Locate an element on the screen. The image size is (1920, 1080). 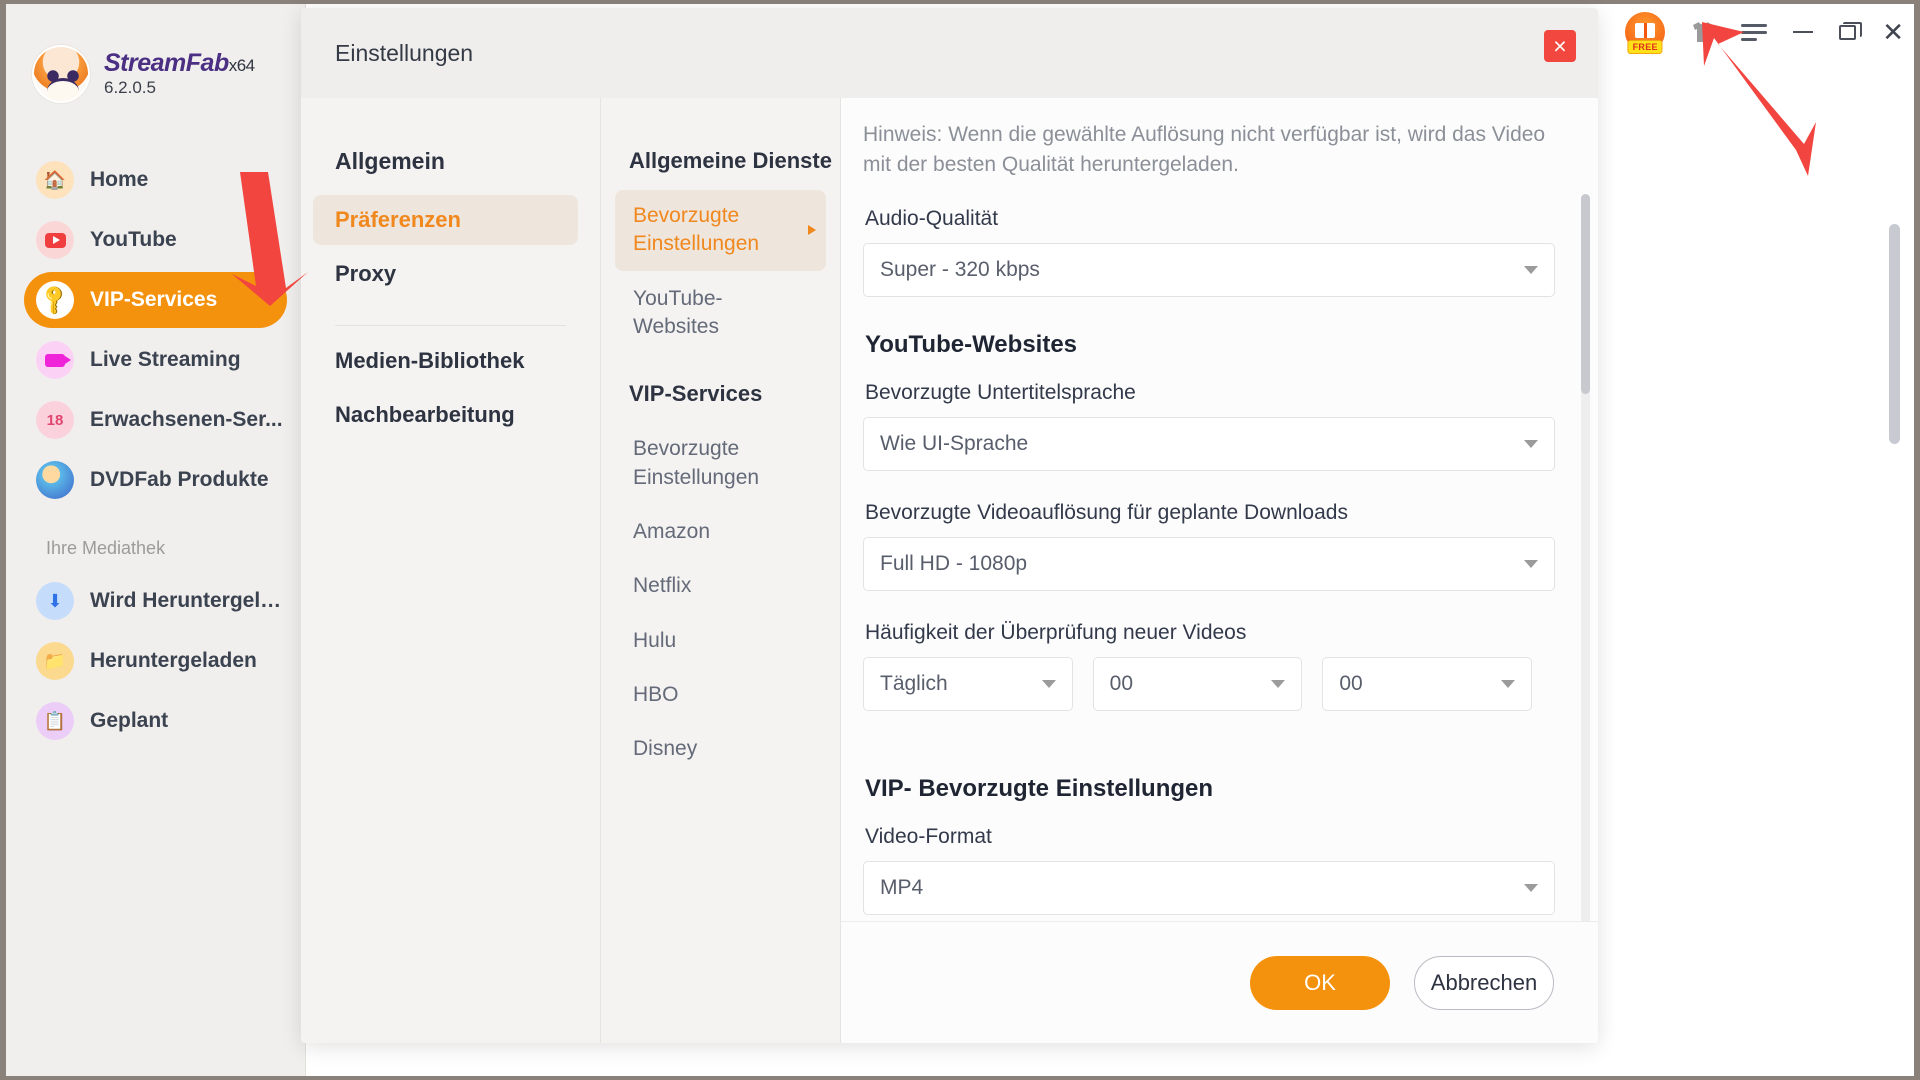
video-format-value: MP4 is located at coordinates (902, 887).